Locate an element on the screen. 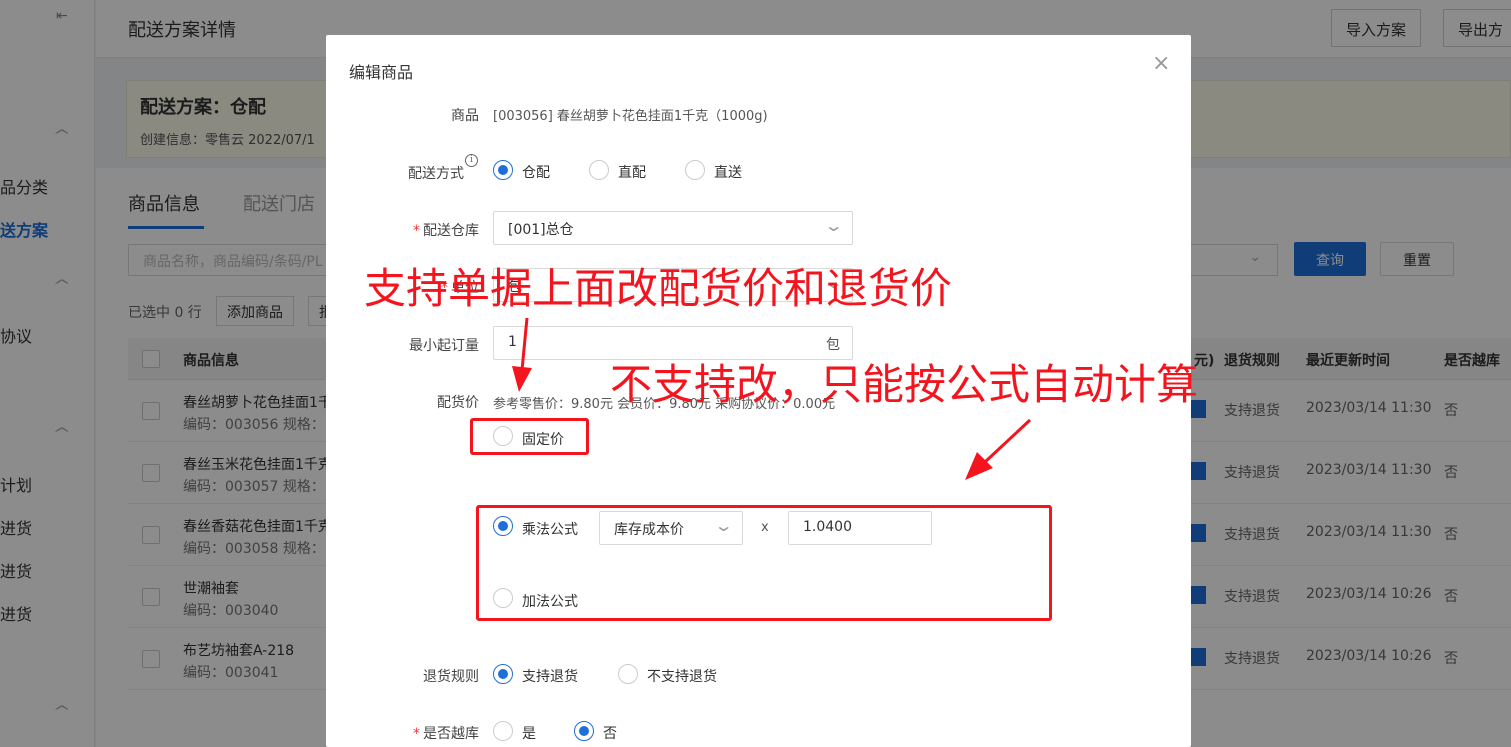 This screenshot has width=1511, height=747. annotation-arrows is located at coordinates (772, 398).